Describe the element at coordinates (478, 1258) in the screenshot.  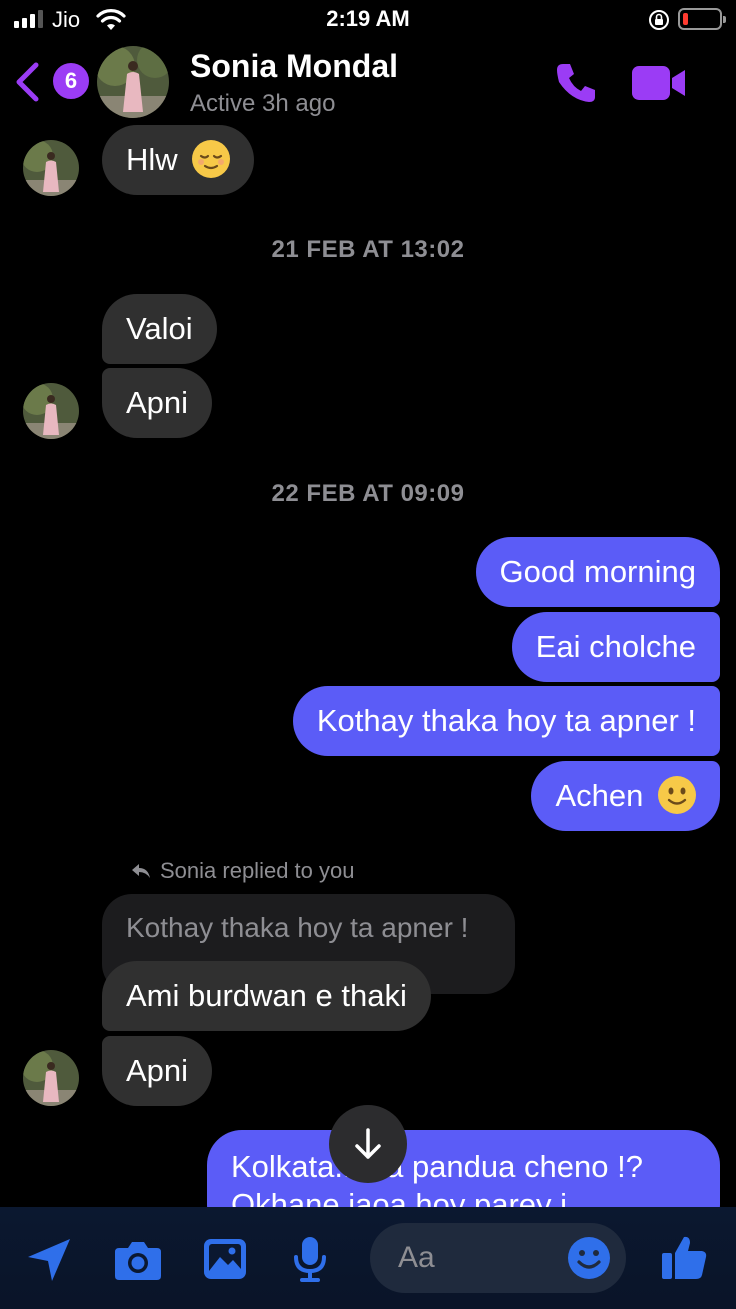
I see `message-input` at that location.